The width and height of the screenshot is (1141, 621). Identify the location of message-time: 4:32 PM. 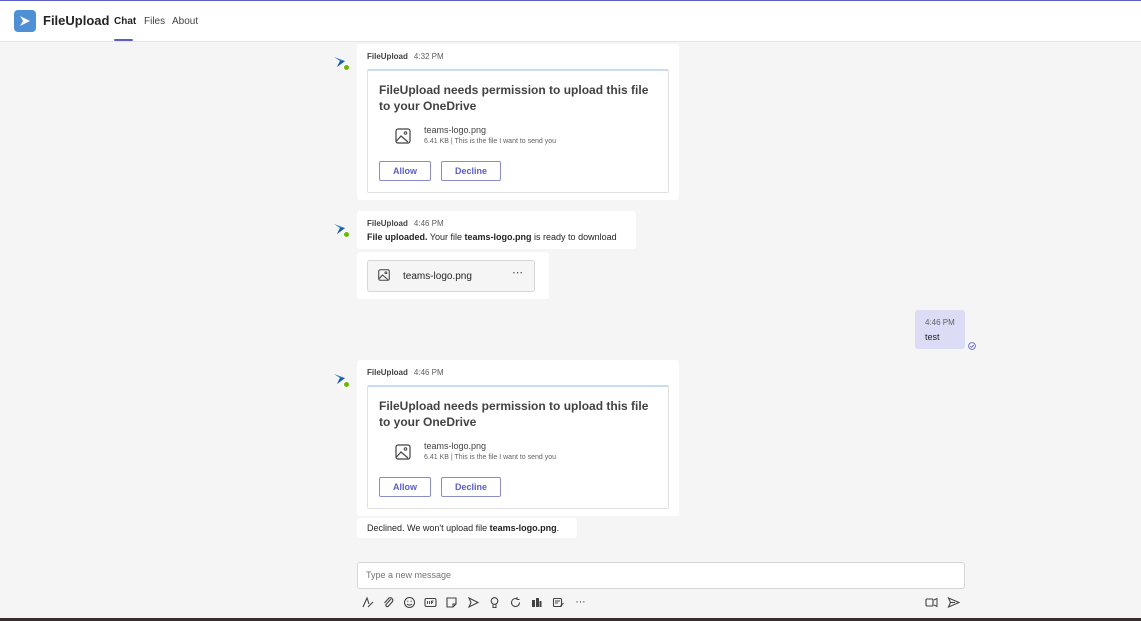
(428, 56).